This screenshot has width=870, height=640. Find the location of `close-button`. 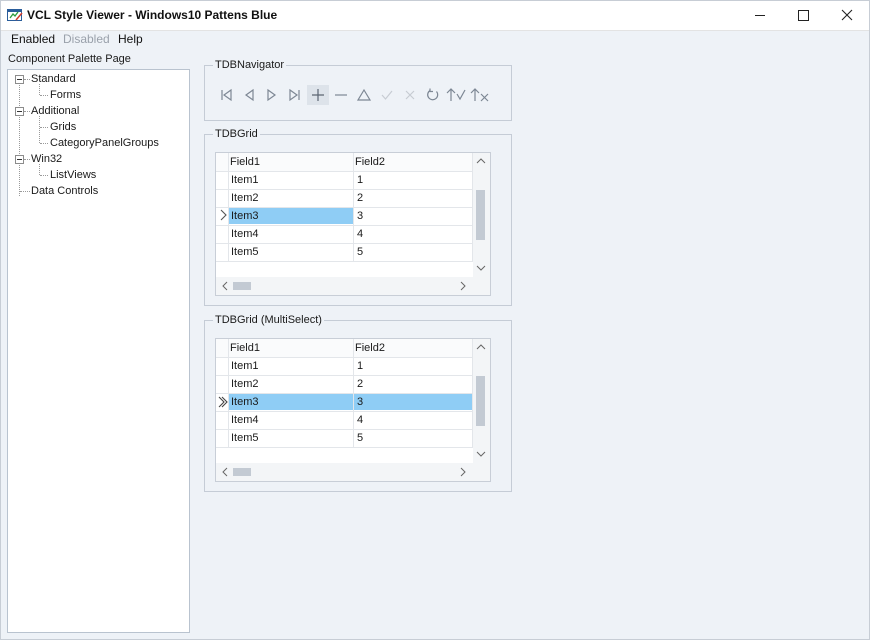

close-button is located at coordinates (847, 15).